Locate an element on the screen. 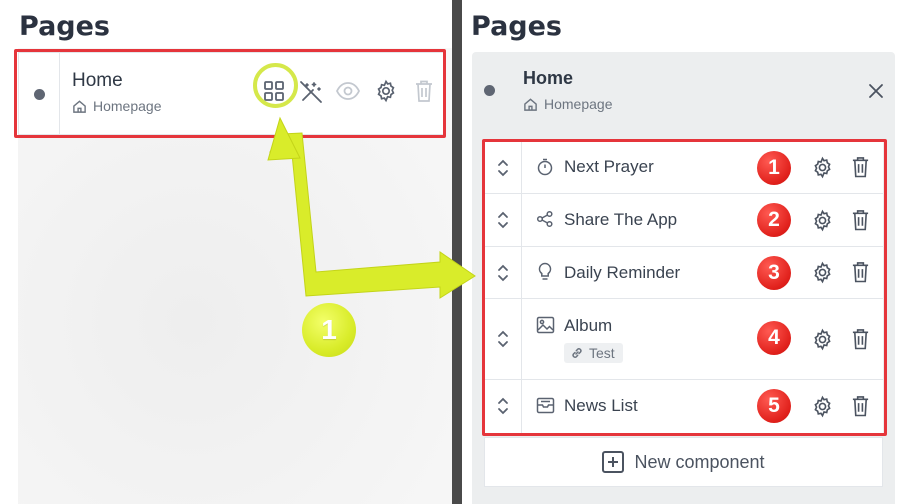 This screenshot has width=905, height=504. close-icon is located at coordinates (876, 91).